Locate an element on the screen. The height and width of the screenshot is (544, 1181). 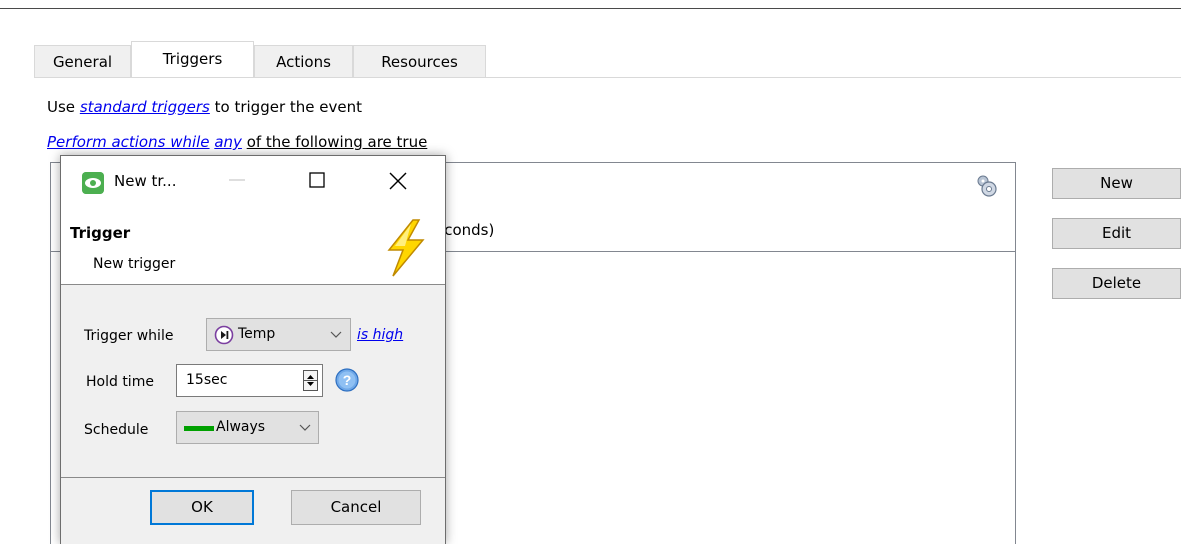
tab-actions: Actions is located at coordinates (303, 61).